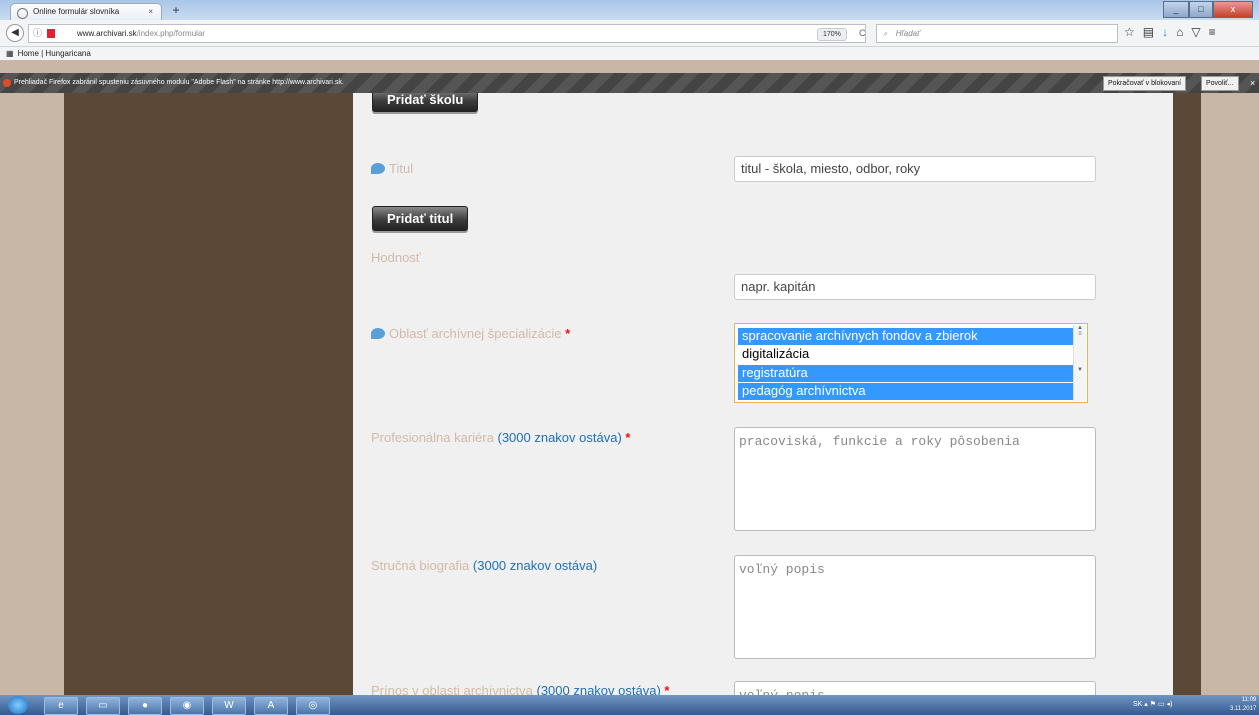  I want to click on url-text: www.archivari.sk/index.php/formular, so click(141, 33).